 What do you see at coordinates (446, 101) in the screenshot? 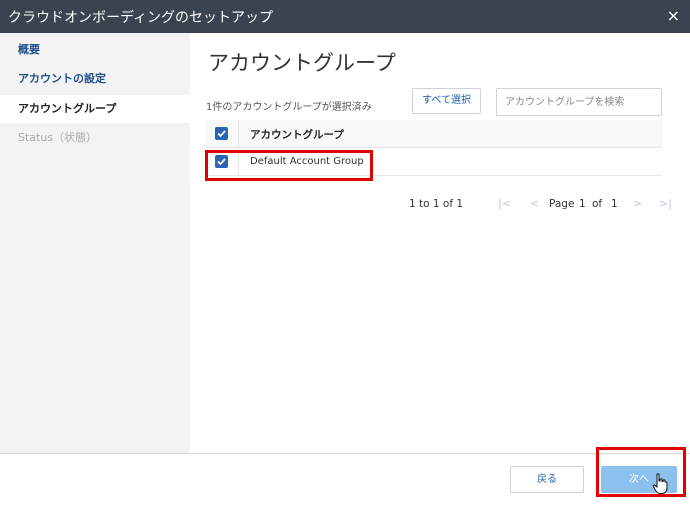
I see `select-all-button: すべて選択` at bounding box center [446, 101].